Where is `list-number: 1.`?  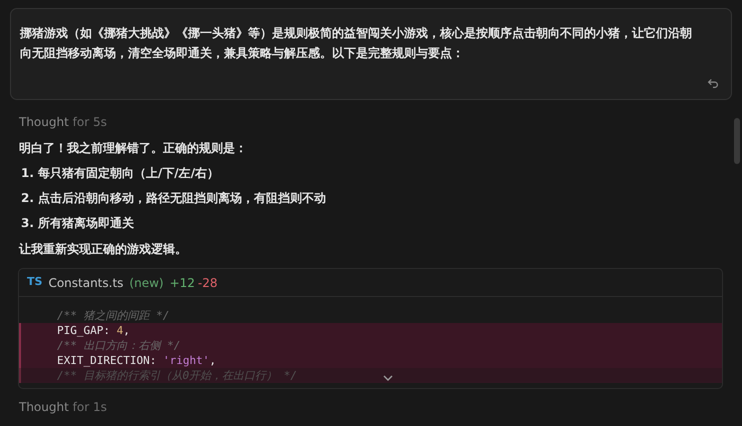 list-number: 1. is located at coordinates (27, 173).